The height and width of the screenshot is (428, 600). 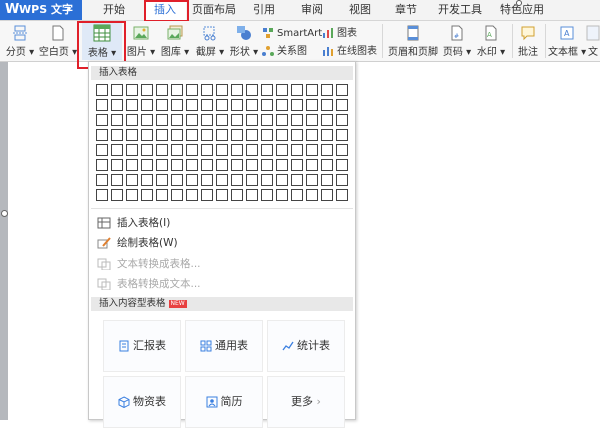 I want to click on header-footer-button: 页眉和页脚, so click(x=413, y=41).